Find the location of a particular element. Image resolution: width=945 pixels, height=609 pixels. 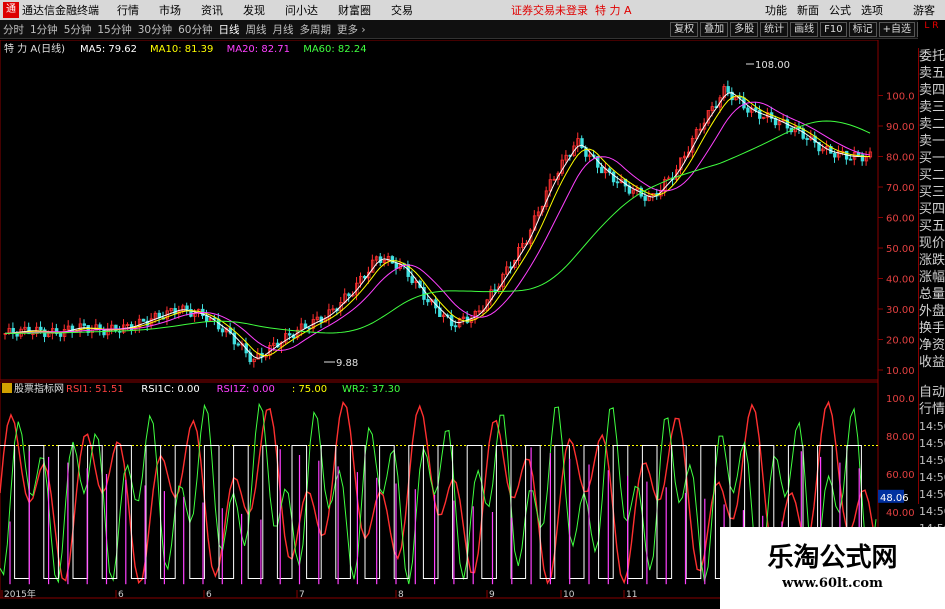

menu-function: 功能 is located at coordinates (776, 10).